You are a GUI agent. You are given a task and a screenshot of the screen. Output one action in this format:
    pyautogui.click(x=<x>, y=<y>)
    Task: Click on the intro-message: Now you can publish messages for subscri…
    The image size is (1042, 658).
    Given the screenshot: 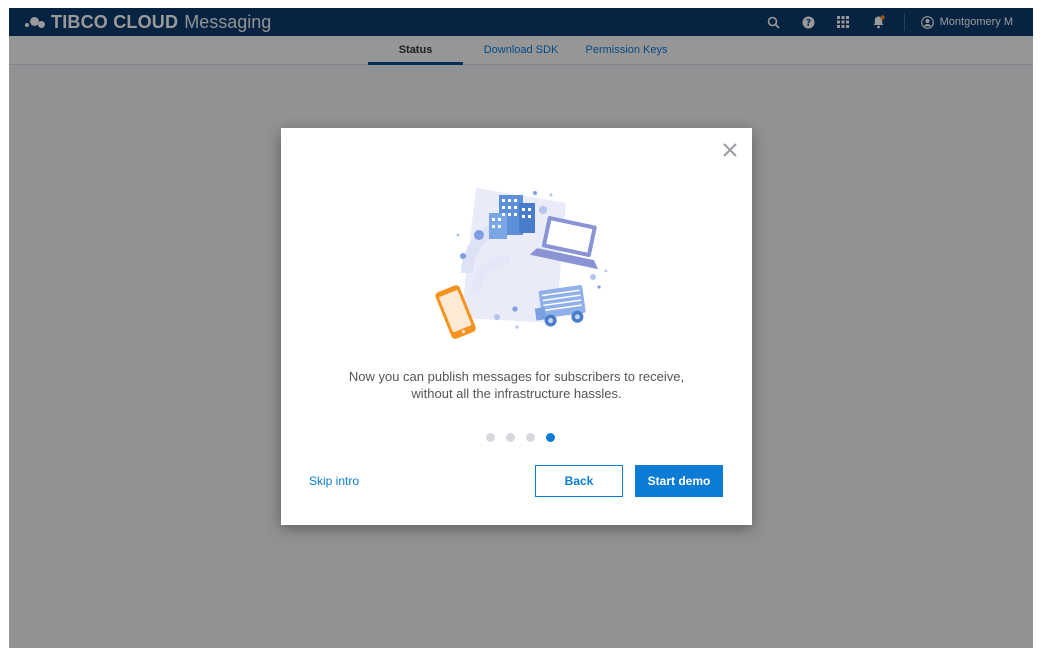 What is the action you would take?
    pyautogui.click(x=516, y=385)
    